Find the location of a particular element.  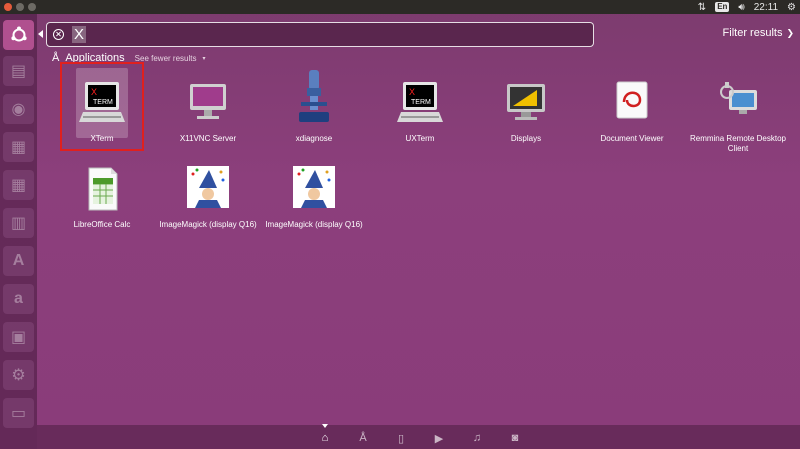

dash-home-button is located at coordinates (18, 35).